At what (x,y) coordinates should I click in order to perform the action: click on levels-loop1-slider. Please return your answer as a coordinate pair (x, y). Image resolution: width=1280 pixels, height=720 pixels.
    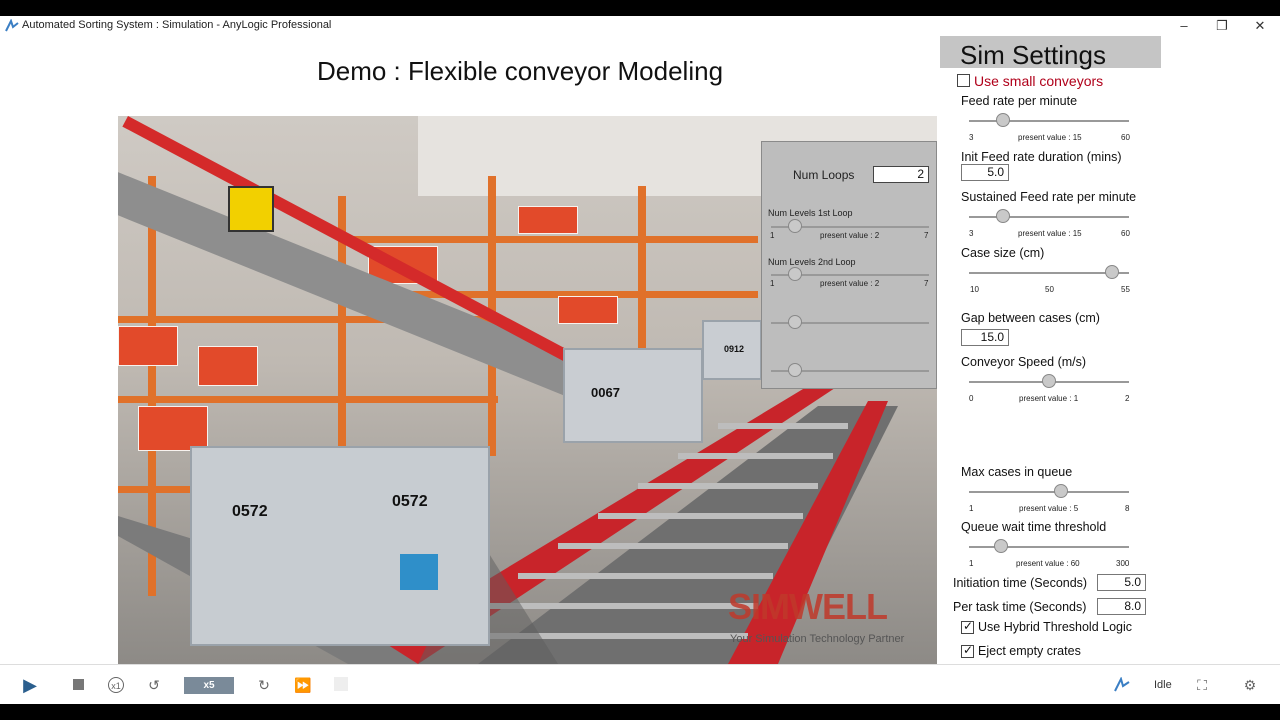
    Looking at the image, I should click on (795, 226).